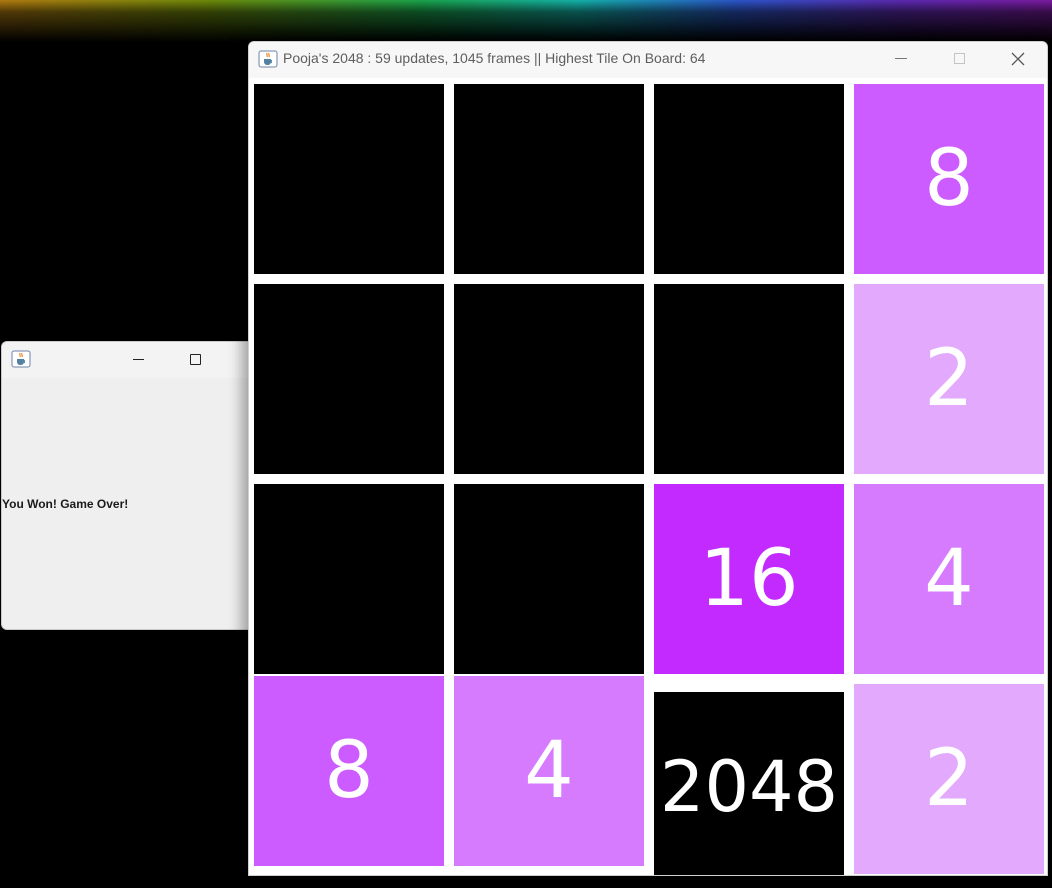  I want to click on minimize-button, so click(901, 59).